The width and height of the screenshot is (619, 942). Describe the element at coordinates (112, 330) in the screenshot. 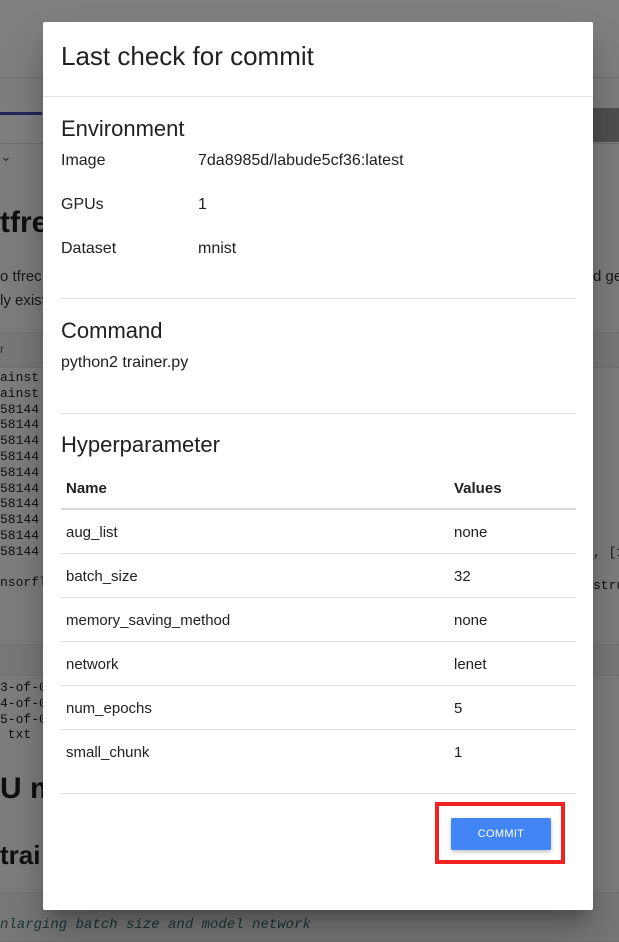

I see `command-section-title: Command` at that location.